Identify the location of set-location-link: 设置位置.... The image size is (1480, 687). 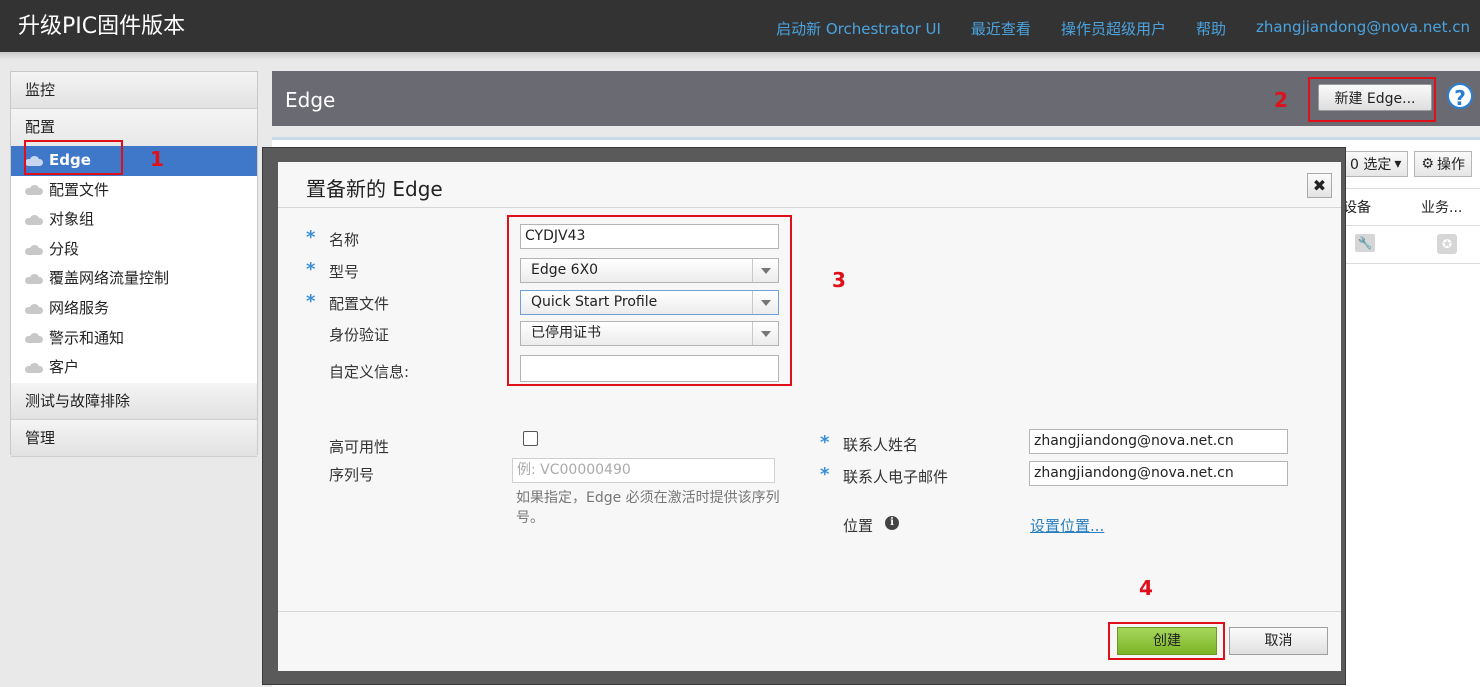
(1067, 525).